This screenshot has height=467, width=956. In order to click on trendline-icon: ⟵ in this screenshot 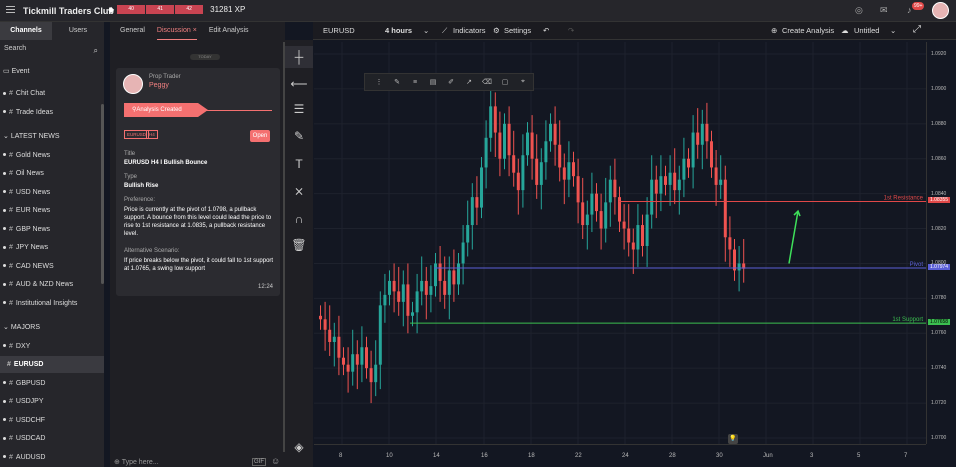, I will do `click(299, 84)`.